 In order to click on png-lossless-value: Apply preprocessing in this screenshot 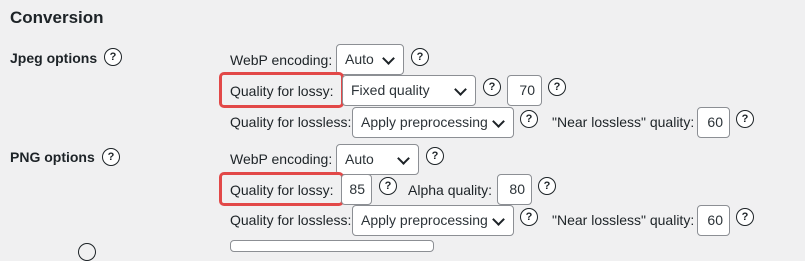, I will do `click(424, 220)`.